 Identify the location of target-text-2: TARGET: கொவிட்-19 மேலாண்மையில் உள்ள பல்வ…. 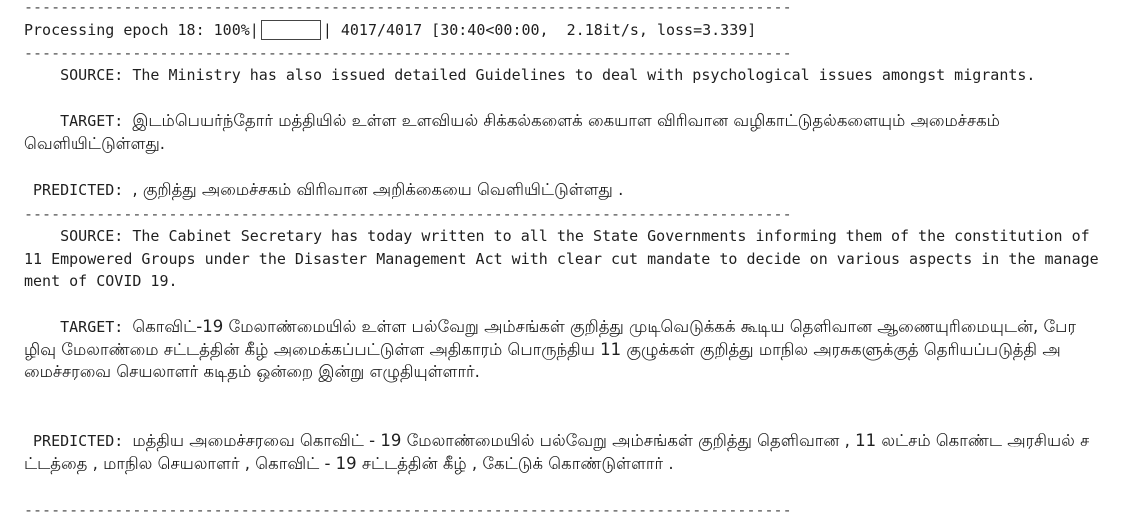
(550, 349).